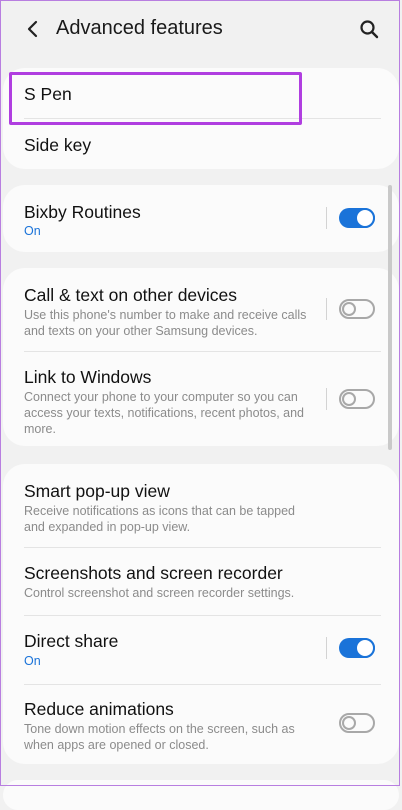  I want to click on bixby-routines-title: Bixby Routines, so click(82, 212).